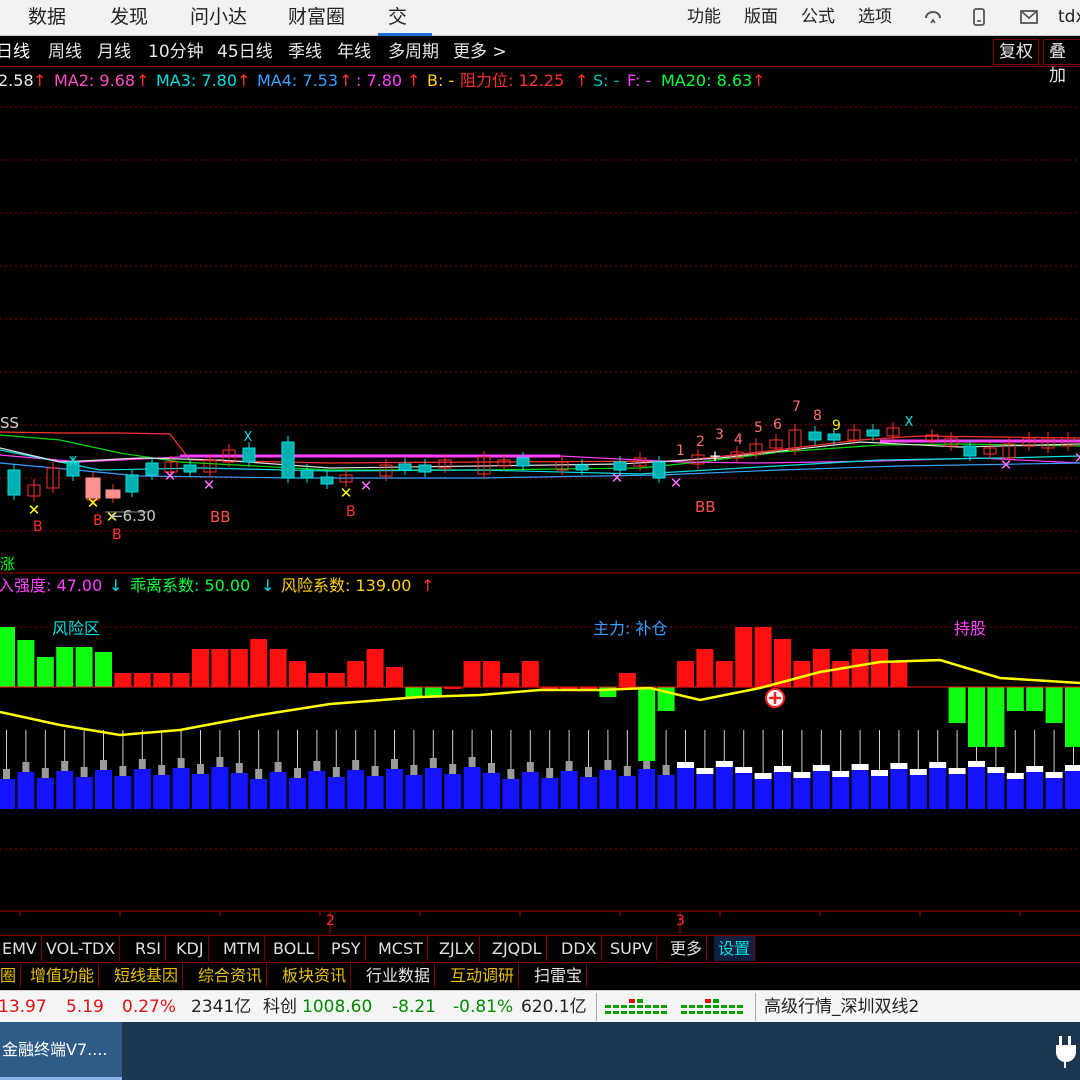 The height and width of the screenshot is (1080, 1080). I want to click on price-arrow-label: ←6.30, so click(133, 516).